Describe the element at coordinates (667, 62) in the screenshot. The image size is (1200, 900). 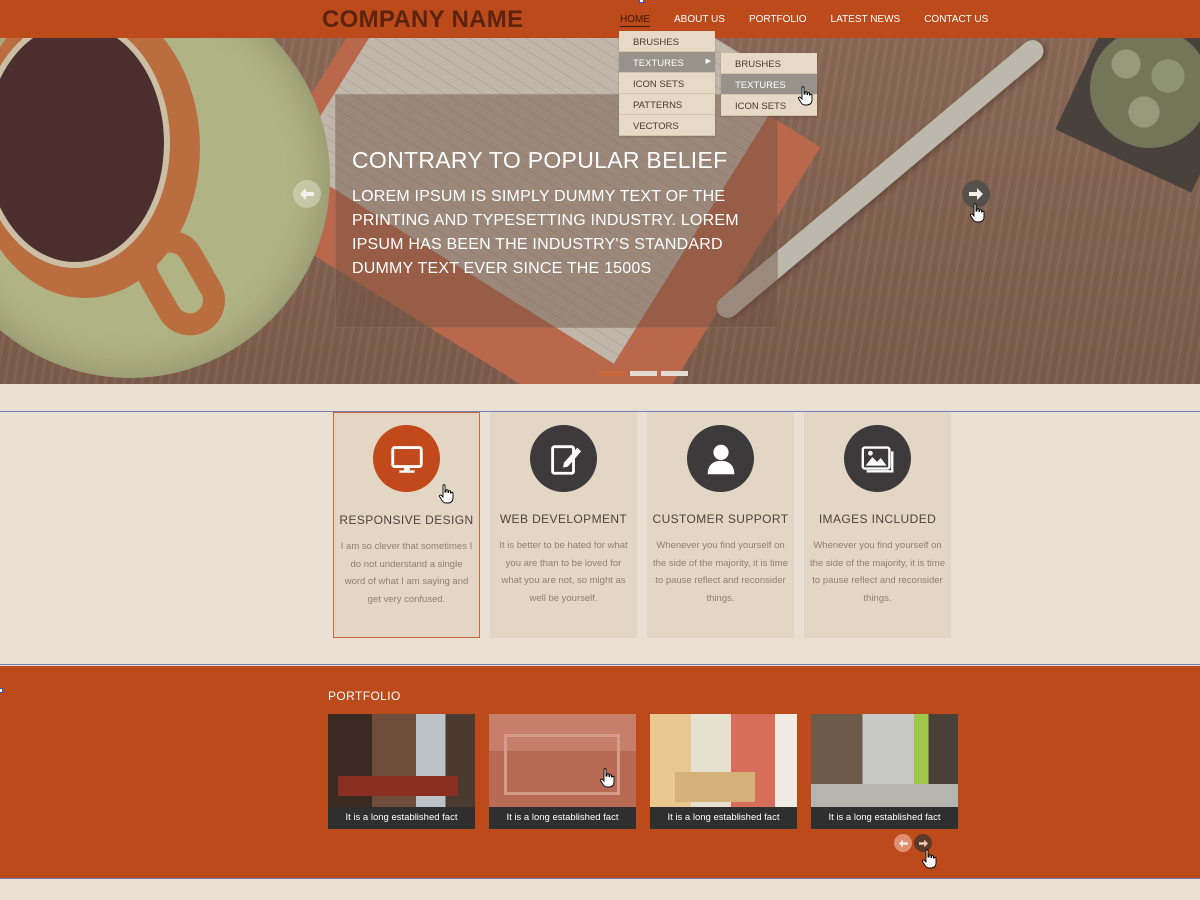
I see `dropdown-item-textures: TEXTURES ▶` at that location.